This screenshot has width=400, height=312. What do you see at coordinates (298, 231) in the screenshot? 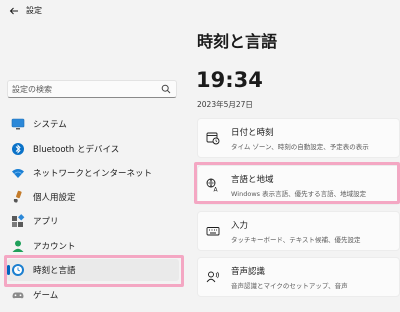
I see `card-input: 入力 タッチキーボード、テキスト候補、優先設定` at bounding box center [298, 231].